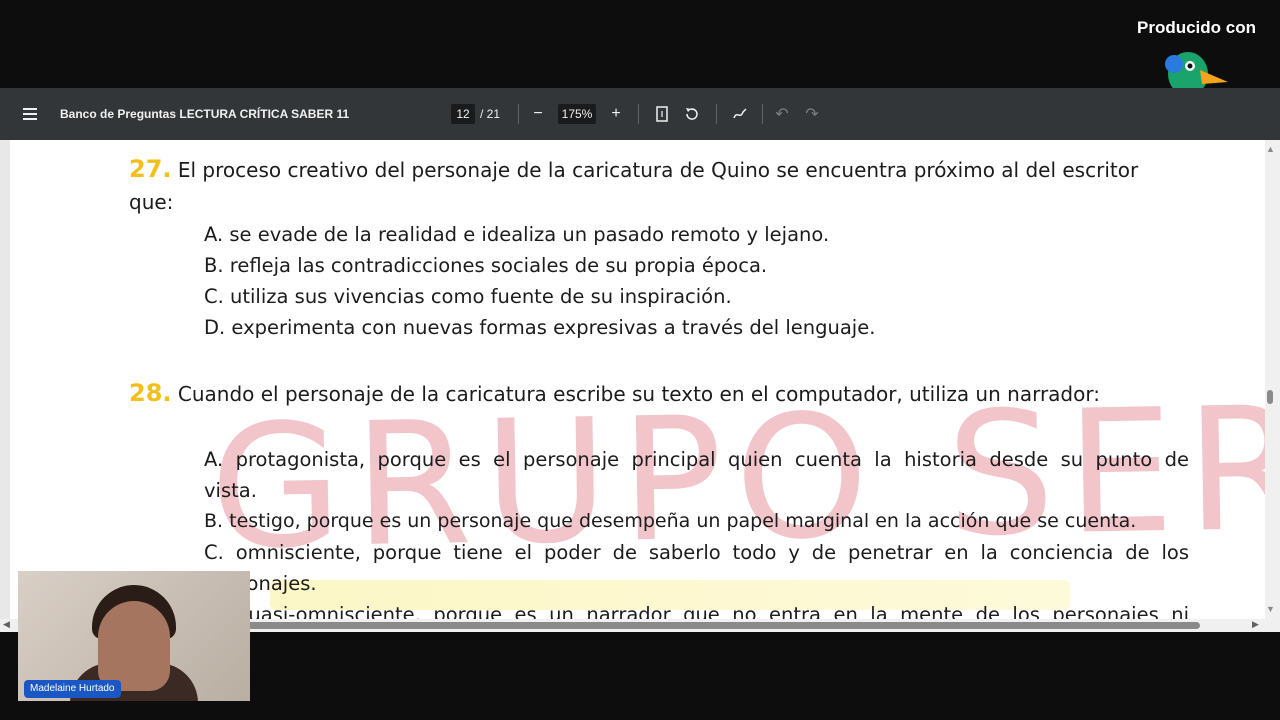 The width and height of the screenshot is (1280, 720). I want to click on scroll-right-icon: ▶, so click(1255, 624).